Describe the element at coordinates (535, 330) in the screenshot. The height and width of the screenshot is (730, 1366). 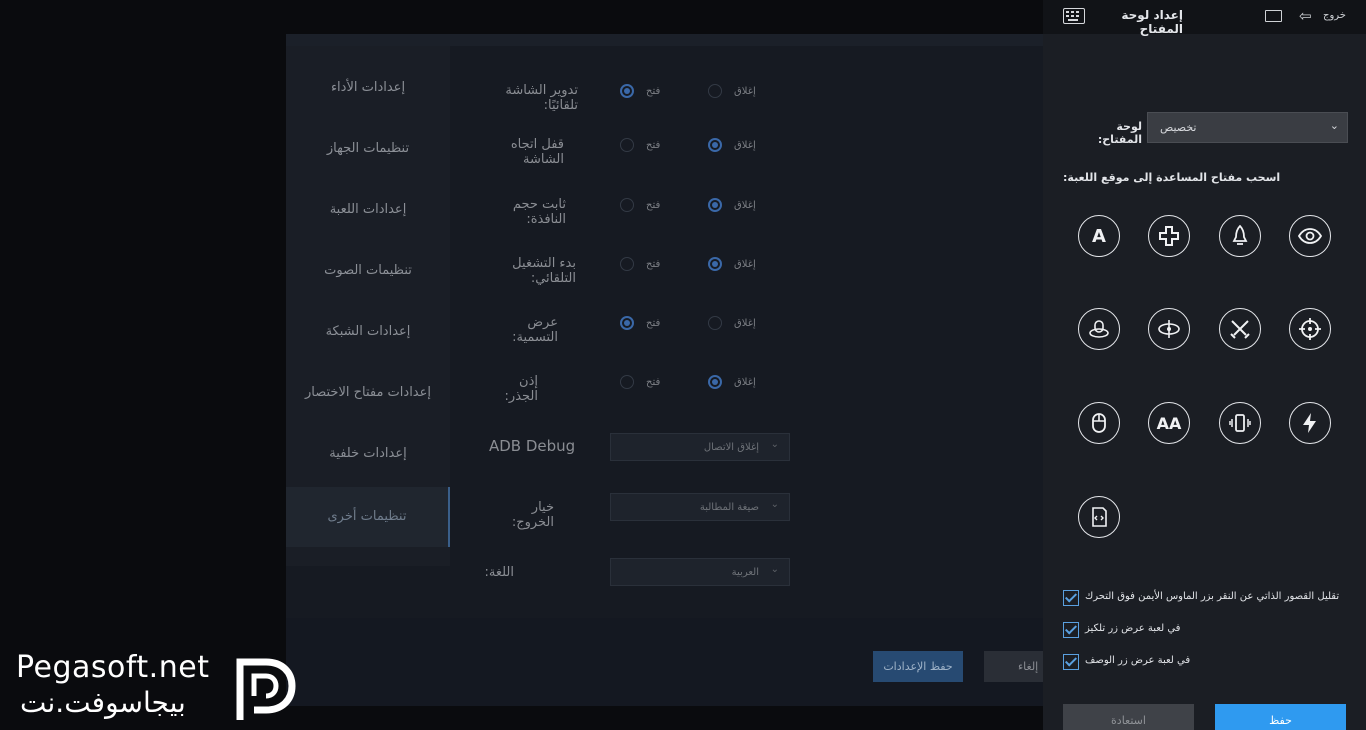
I see `option-label-show-label: عرض التسمية:` at that location.